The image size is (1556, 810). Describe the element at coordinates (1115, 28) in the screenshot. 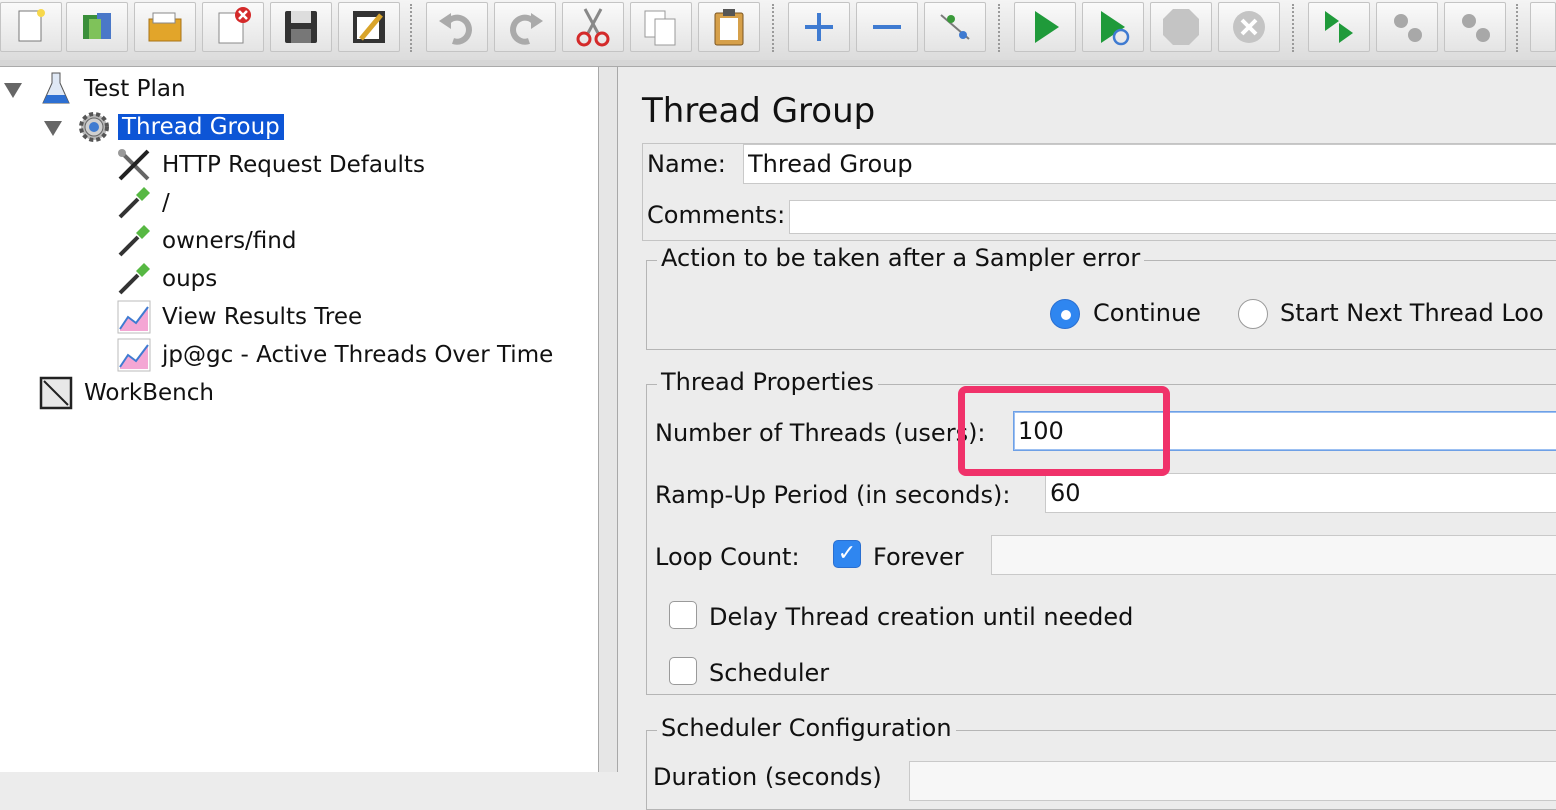

I see `start-no-timers-icon` at that location.